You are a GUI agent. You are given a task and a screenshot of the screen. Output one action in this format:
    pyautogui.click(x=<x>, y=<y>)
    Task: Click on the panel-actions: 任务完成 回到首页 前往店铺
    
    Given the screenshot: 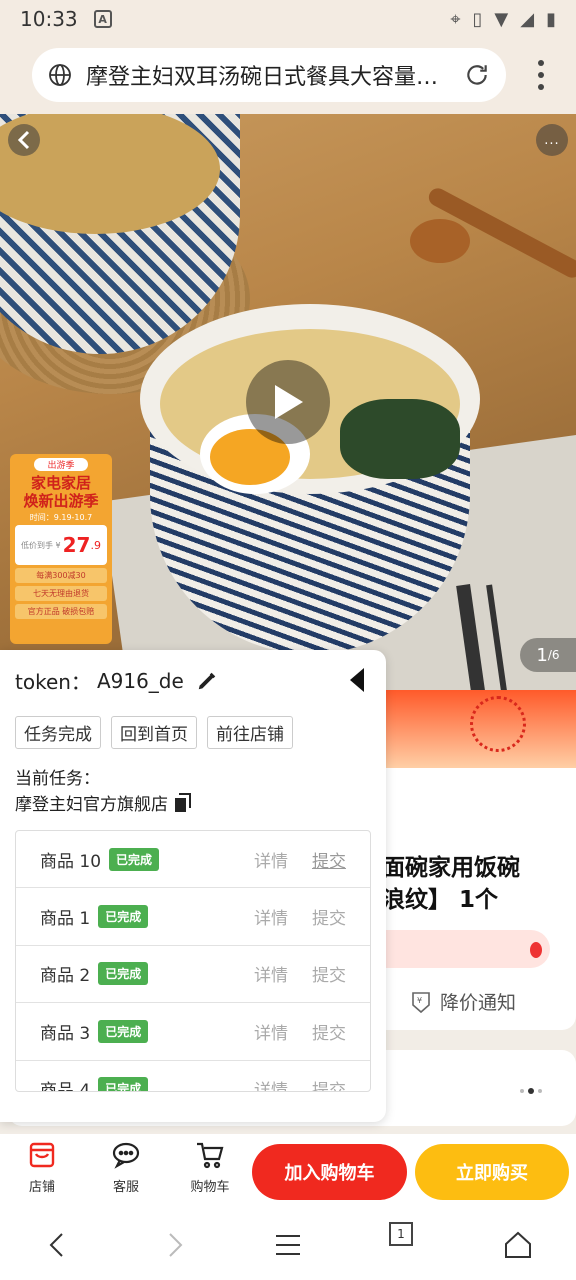 What is the action you would take?
    pyautogui.click(x=154, y=732)
    